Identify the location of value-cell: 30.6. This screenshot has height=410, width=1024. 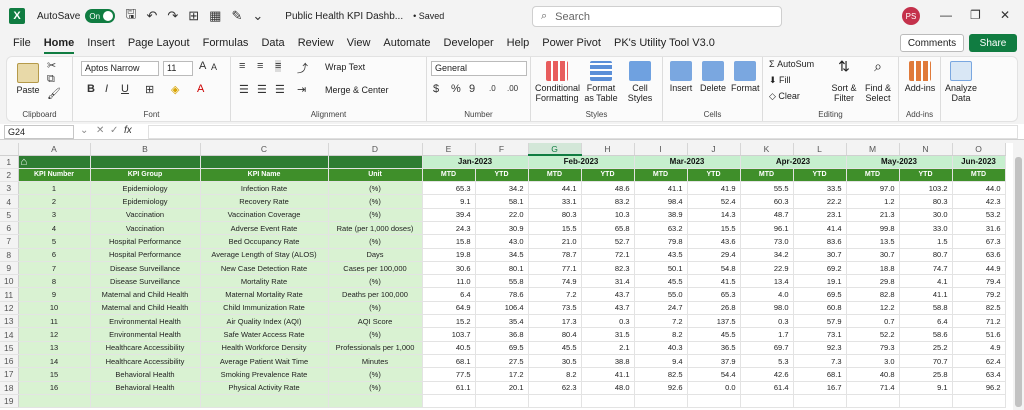
(449, 268).